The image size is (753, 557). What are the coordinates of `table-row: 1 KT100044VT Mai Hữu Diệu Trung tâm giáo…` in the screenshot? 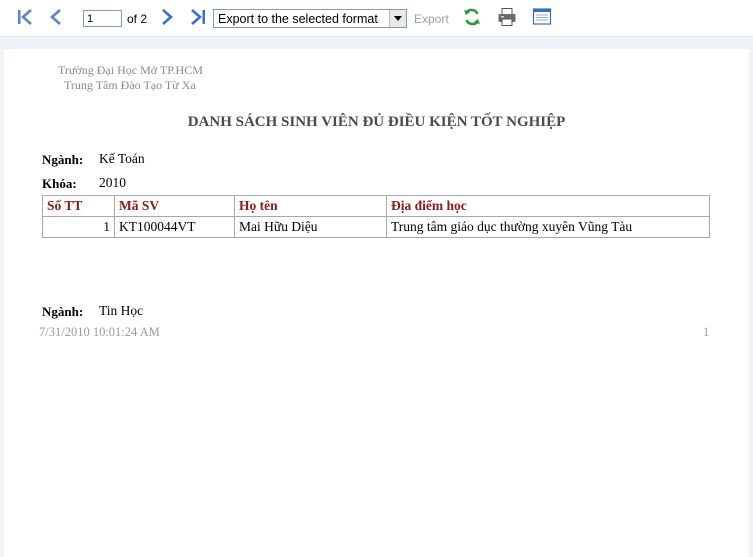 It's located at (376, 227).